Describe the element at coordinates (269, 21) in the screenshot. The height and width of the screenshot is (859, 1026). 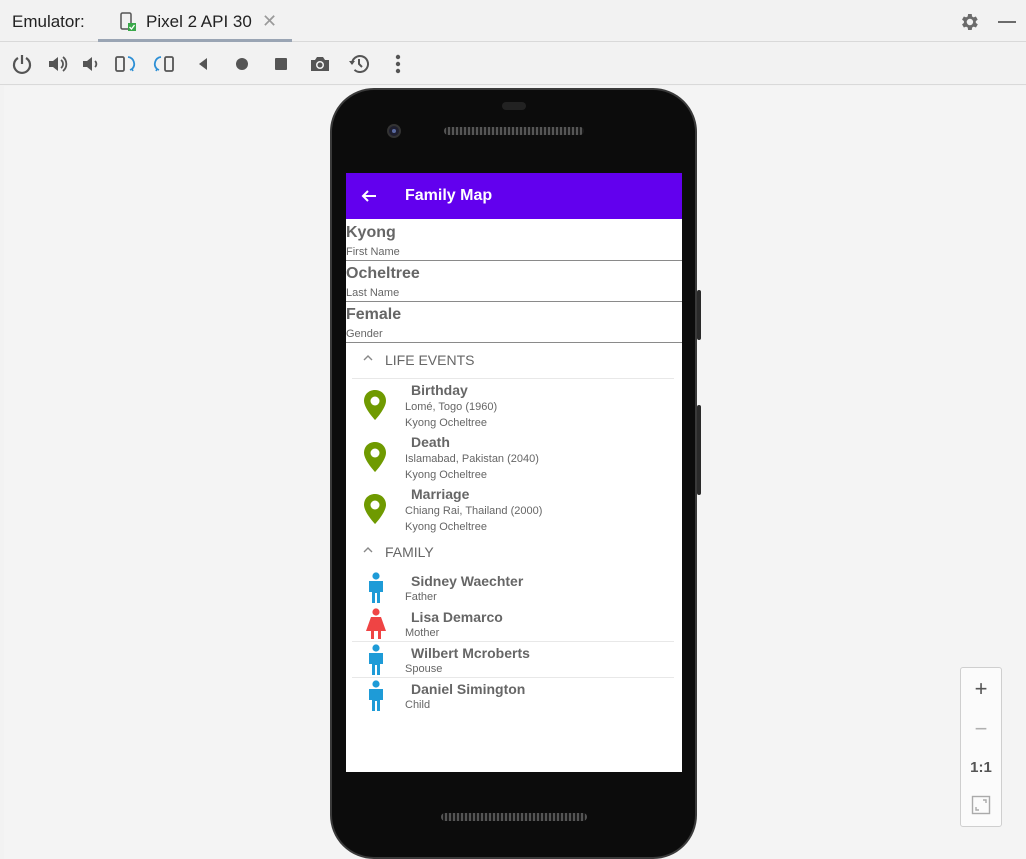
I see `tab-close-icon: ✕` at that location.